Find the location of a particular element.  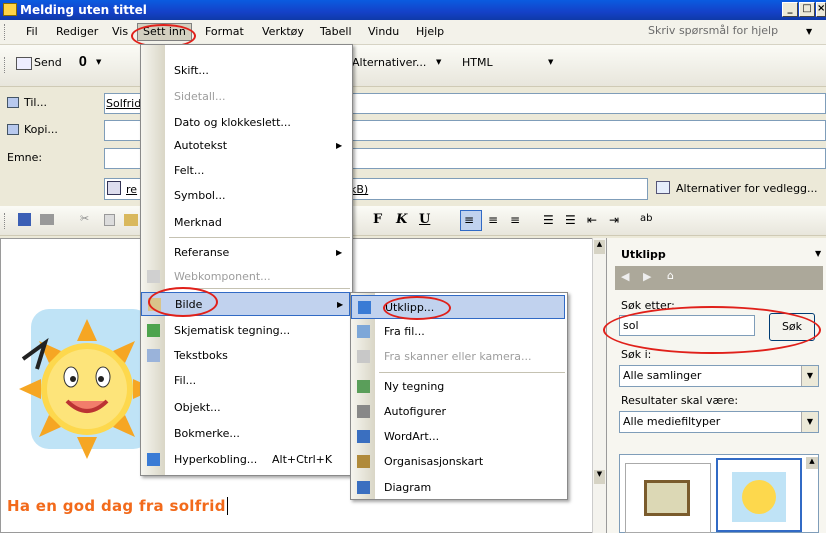

format-select: HTML is located at coordinates (477, 62).